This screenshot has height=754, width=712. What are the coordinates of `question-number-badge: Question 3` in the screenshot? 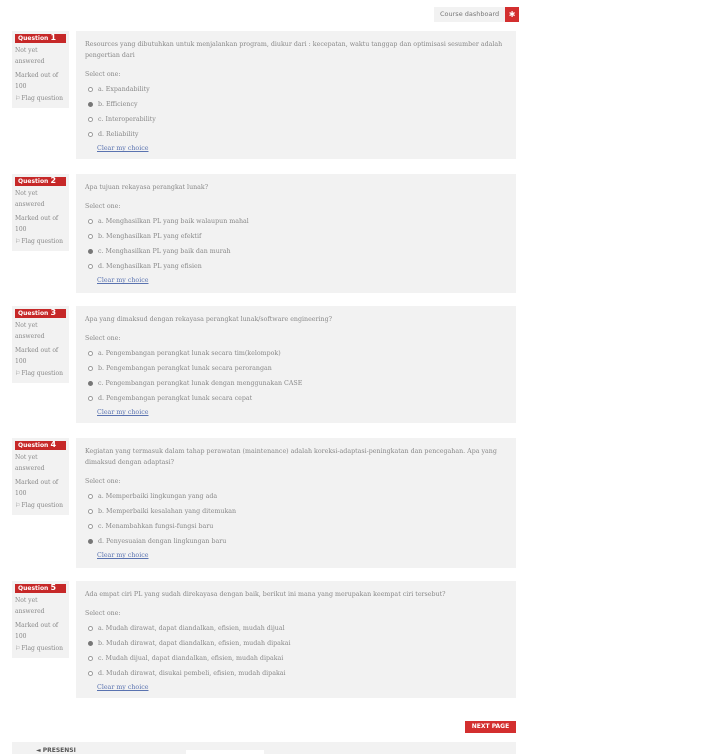 It's located at (40, 313).